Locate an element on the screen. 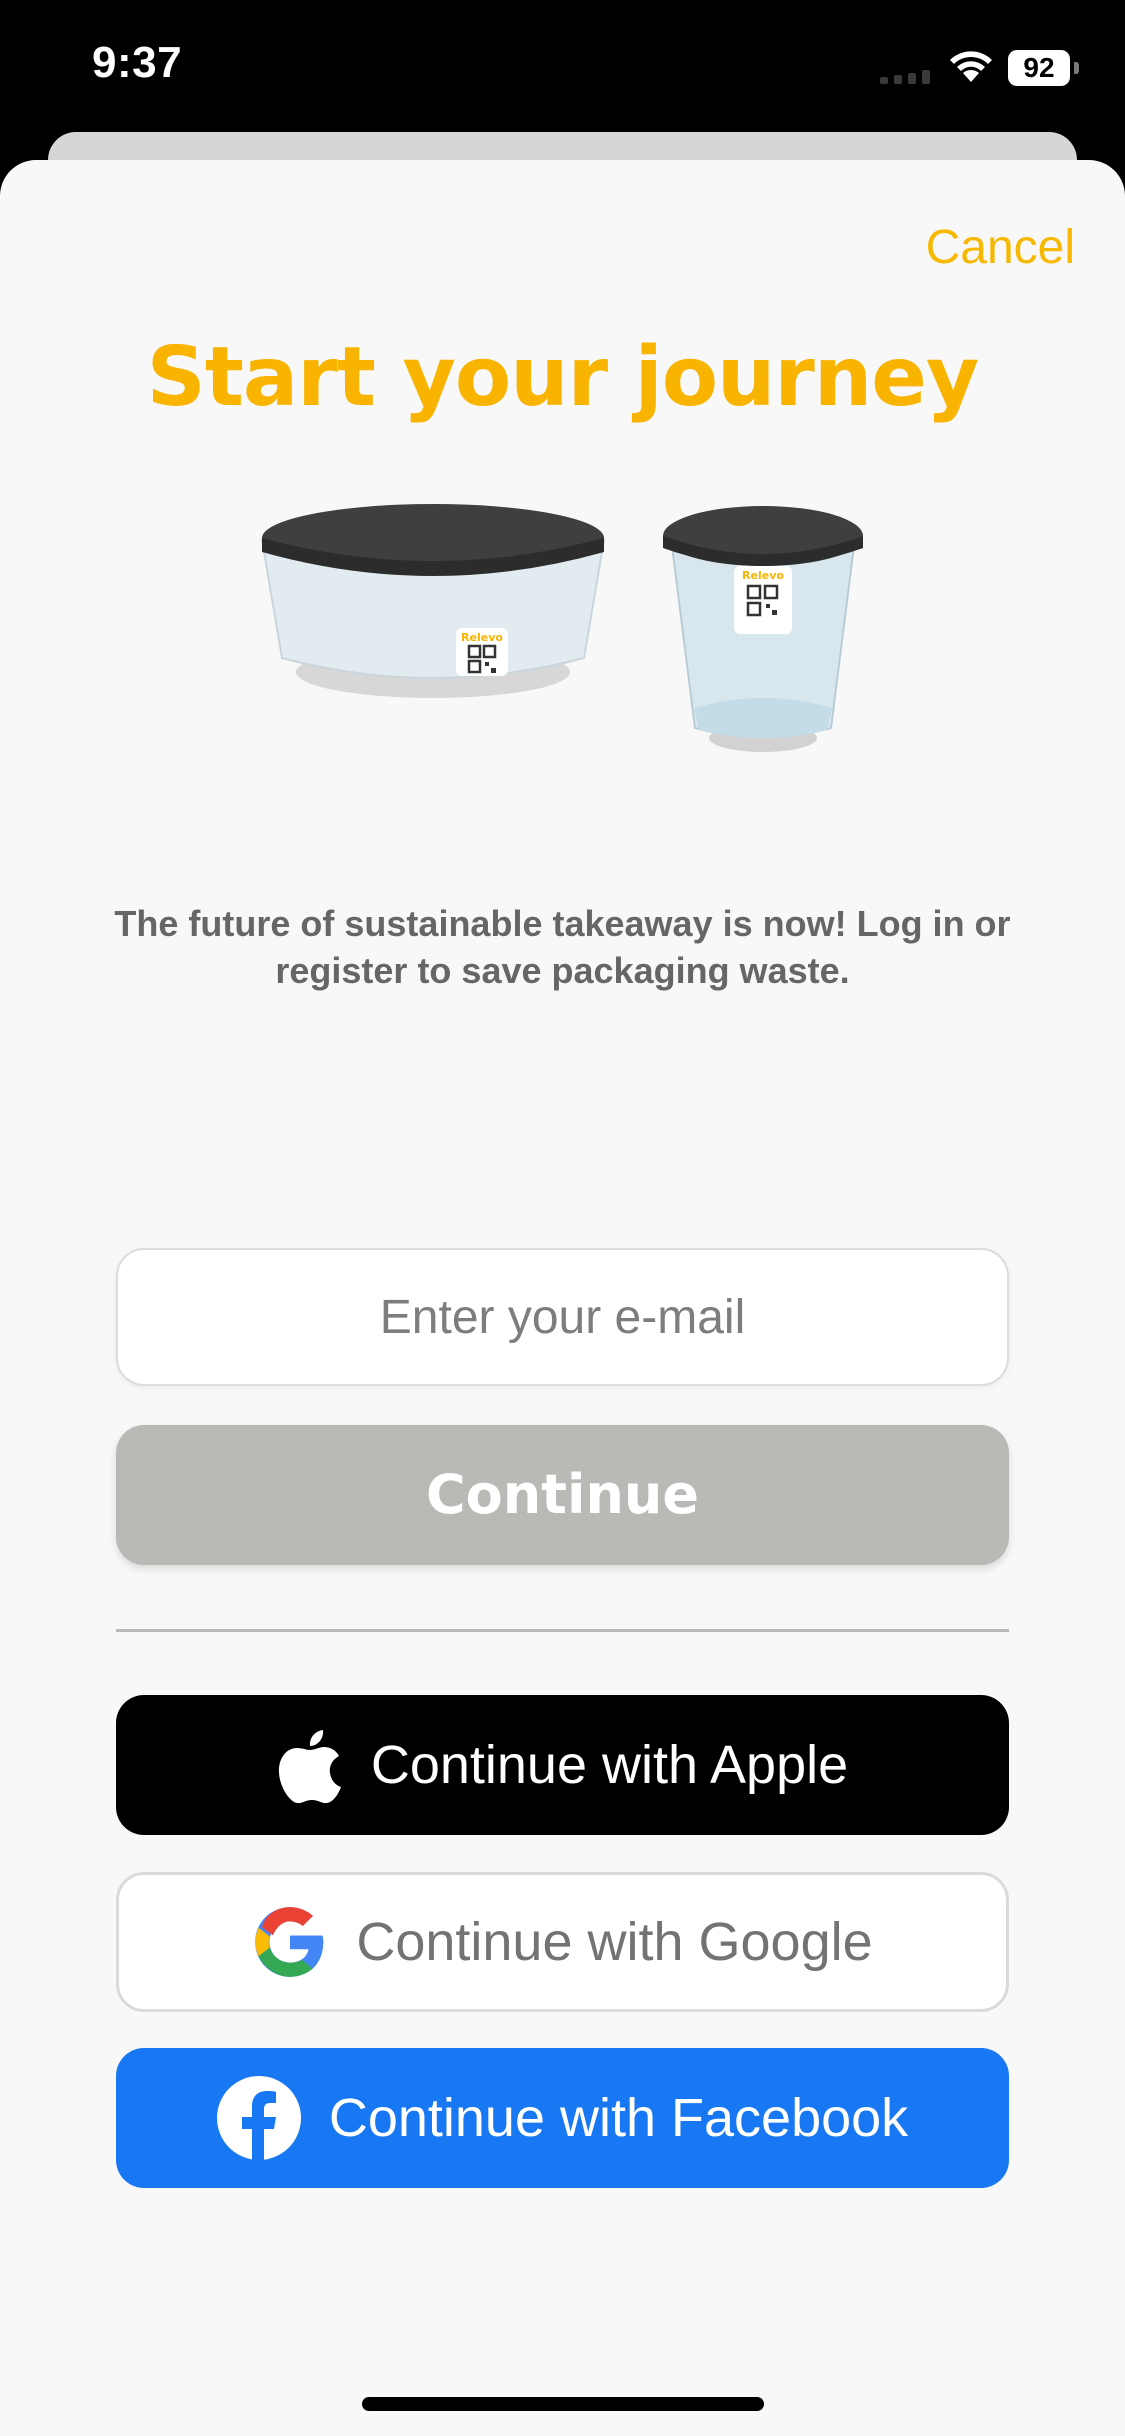 This screenshot has height=2436, width=1125. facebook-button-label: Continue with Facebook is located at coordinates (618, 2118).